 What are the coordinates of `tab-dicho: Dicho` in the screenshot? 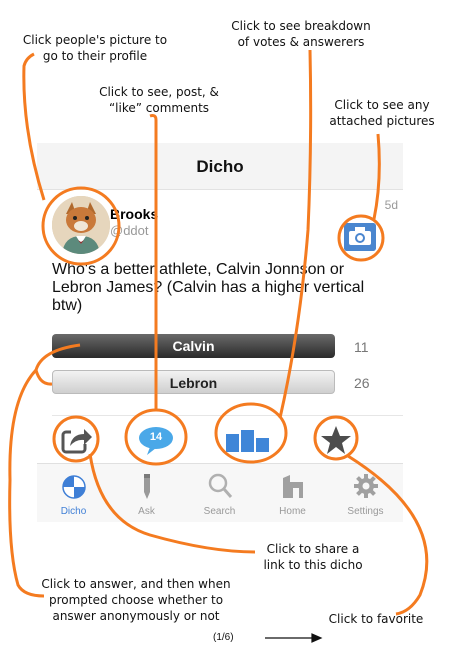 It's located at (73, 493).